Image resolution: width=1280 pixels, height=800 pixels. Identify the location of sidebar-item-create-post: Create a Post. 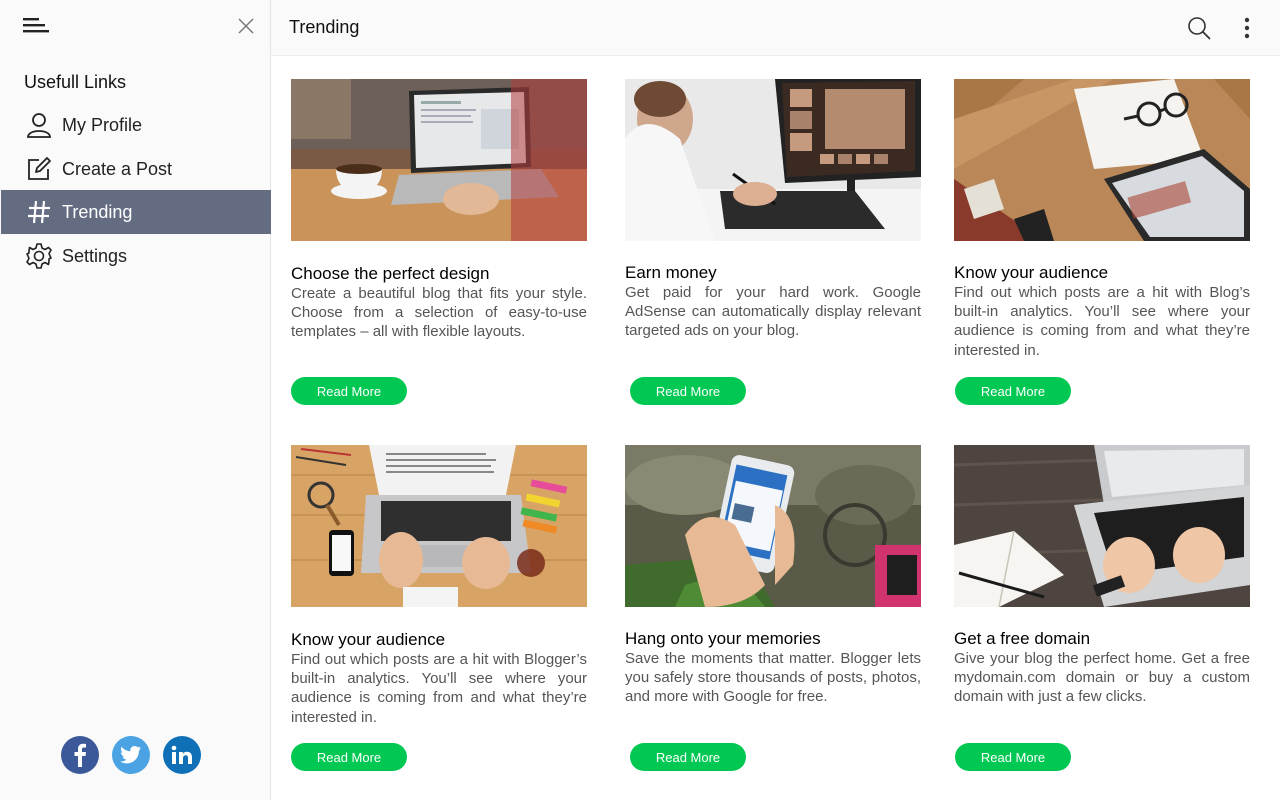
(136, 169).